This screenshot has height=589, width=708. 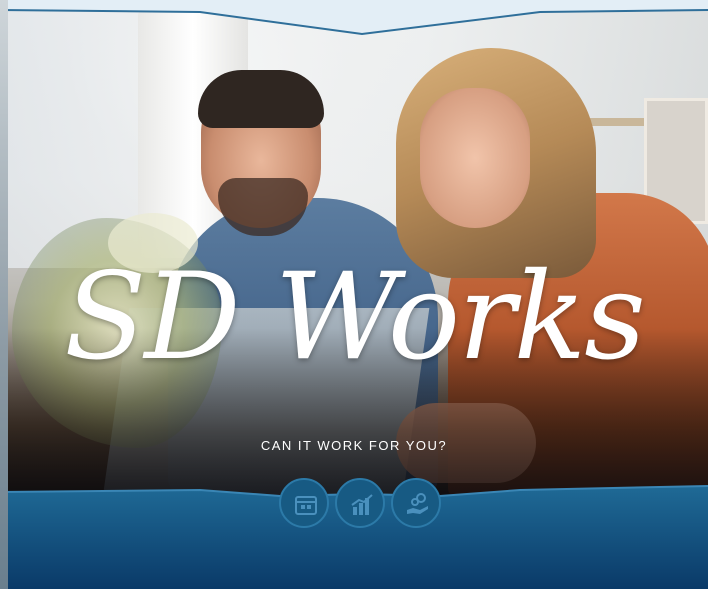 What do you see at coordinates (354, 445) in the screenshot?
I see `tagline: CAN IT WORK FOR YOU?` at bounding box center [354, 445].